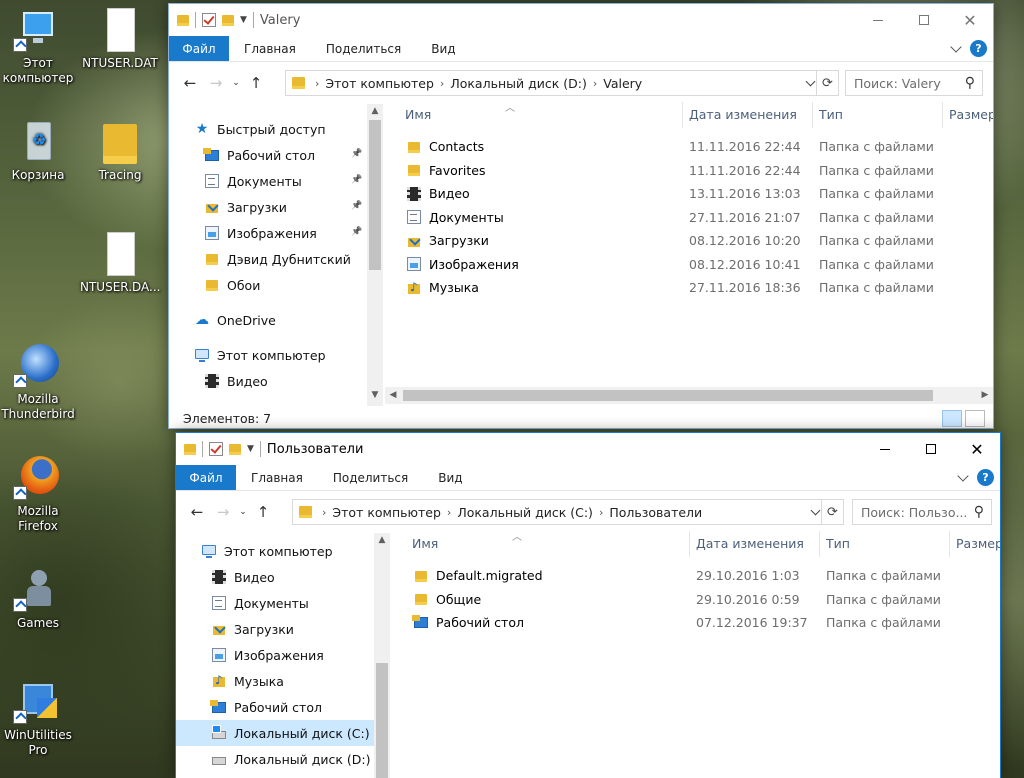 The image size is (1024, 778). Describe the element at coordinates (275, 577) in the screenshot. I see `nav-item: Видео` at that location.